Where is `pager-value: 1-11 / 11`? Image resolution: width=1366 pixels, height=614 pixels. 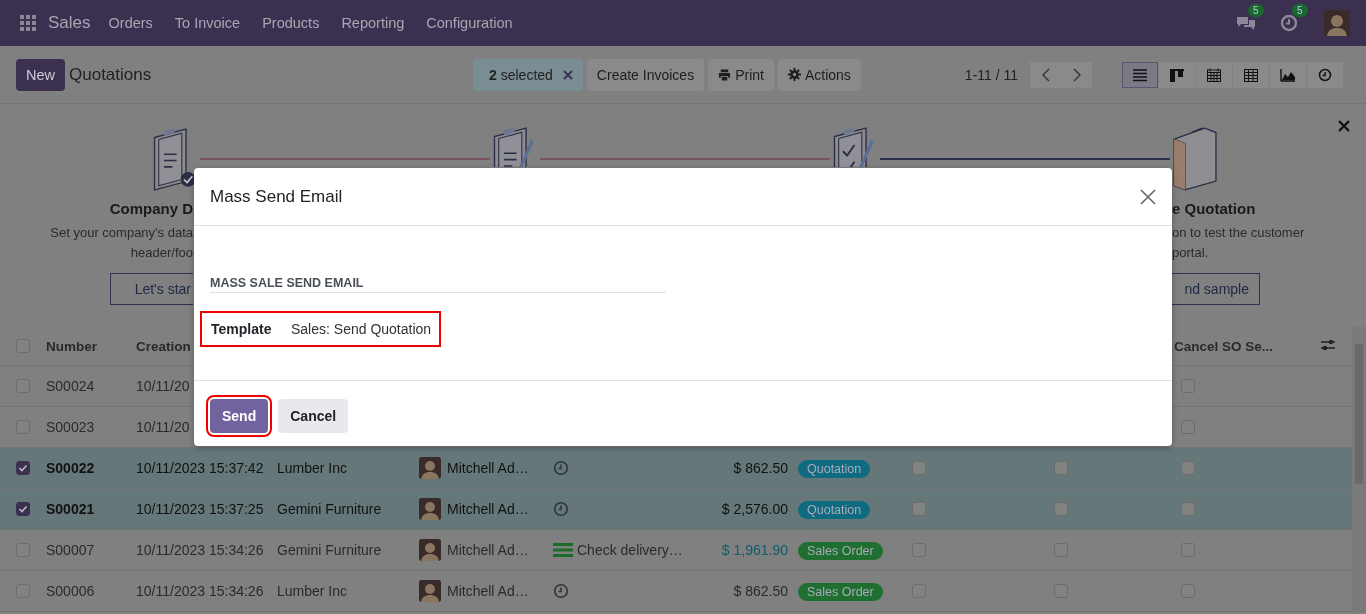
pager-value: 1-11 / 11 is located at coordinates (991, 74).